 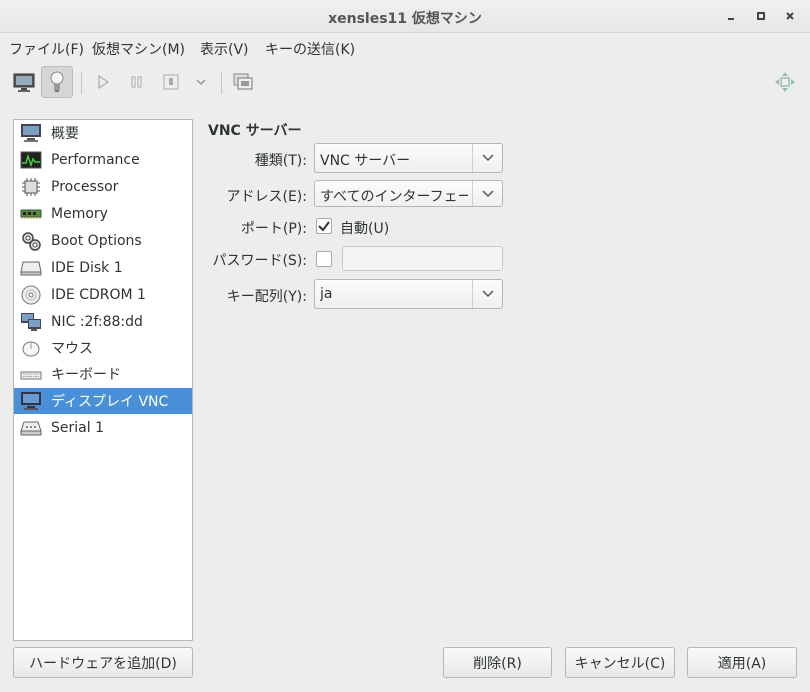 What do you see at coordinates (31, 295) in the screenshot?
I see `cdrom-icon` at bounding box center [31, 295].